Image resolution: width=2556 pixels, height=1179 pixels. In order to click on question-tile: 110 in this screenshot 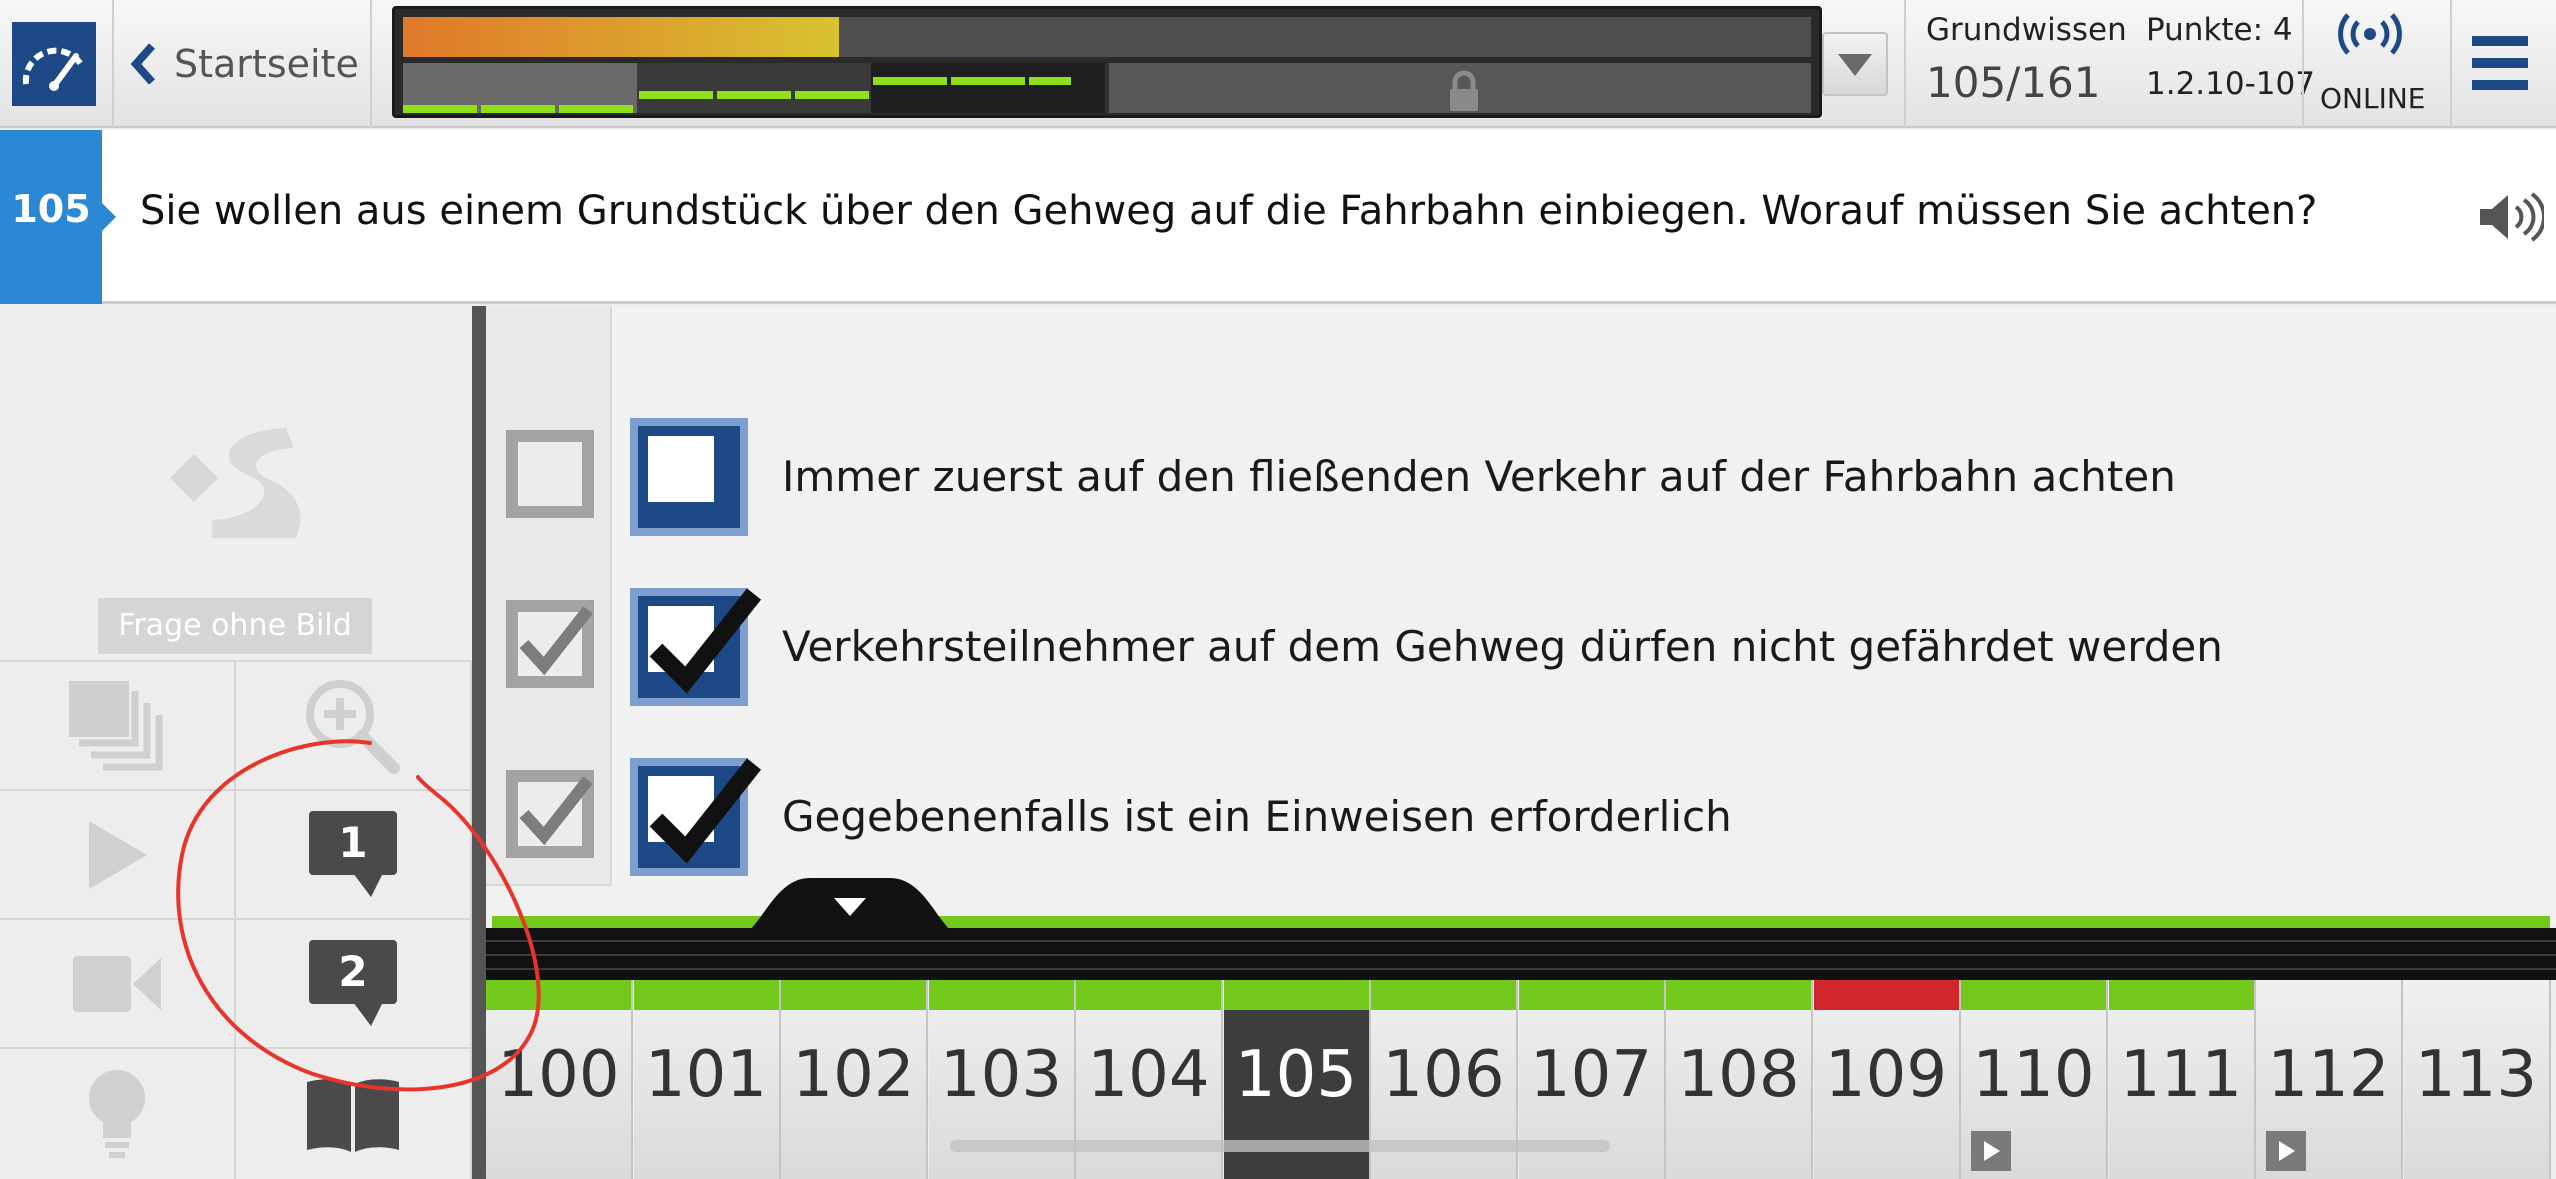, I will do `click(2034, 1079)`.